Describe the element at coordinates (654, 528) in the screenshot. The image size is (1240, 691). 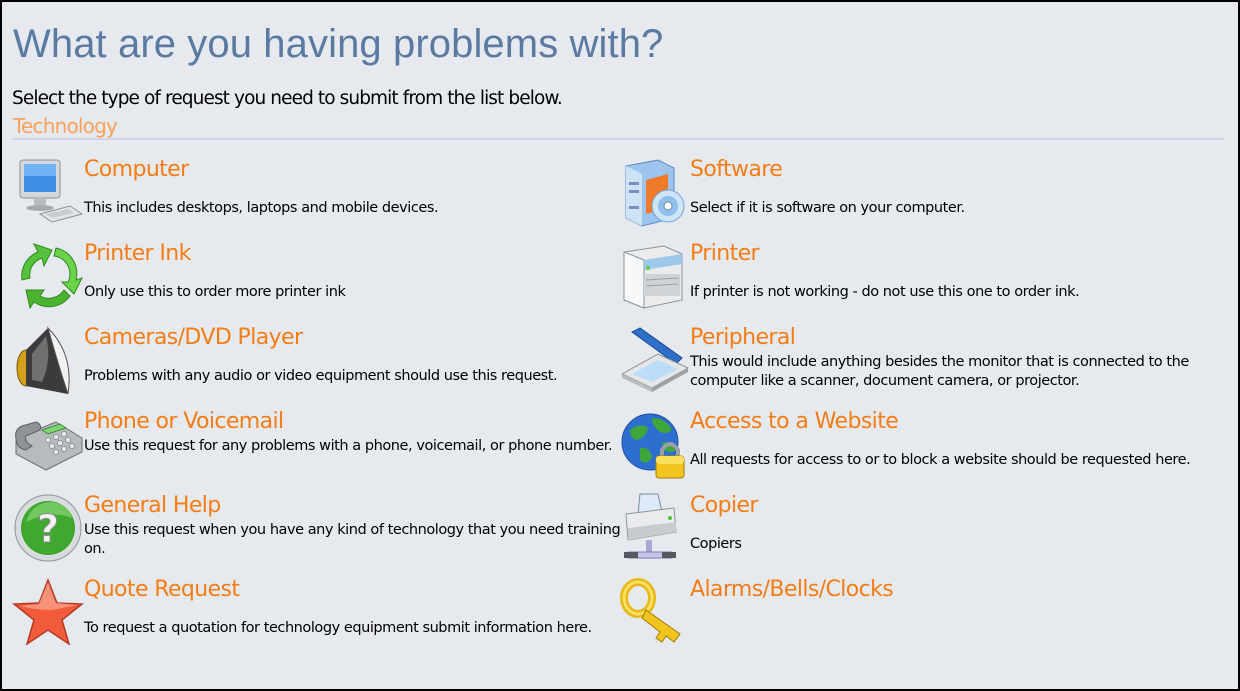
I see `network-printer-icon` at that location.